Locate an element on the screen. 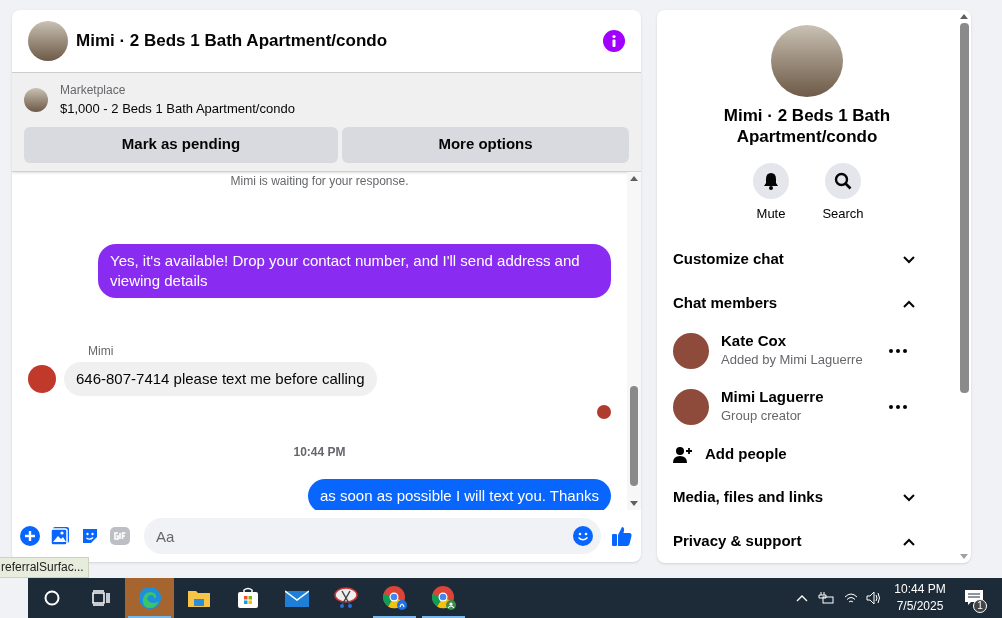  clock-time: 10:44 PM is located at coordinates (920, 589).